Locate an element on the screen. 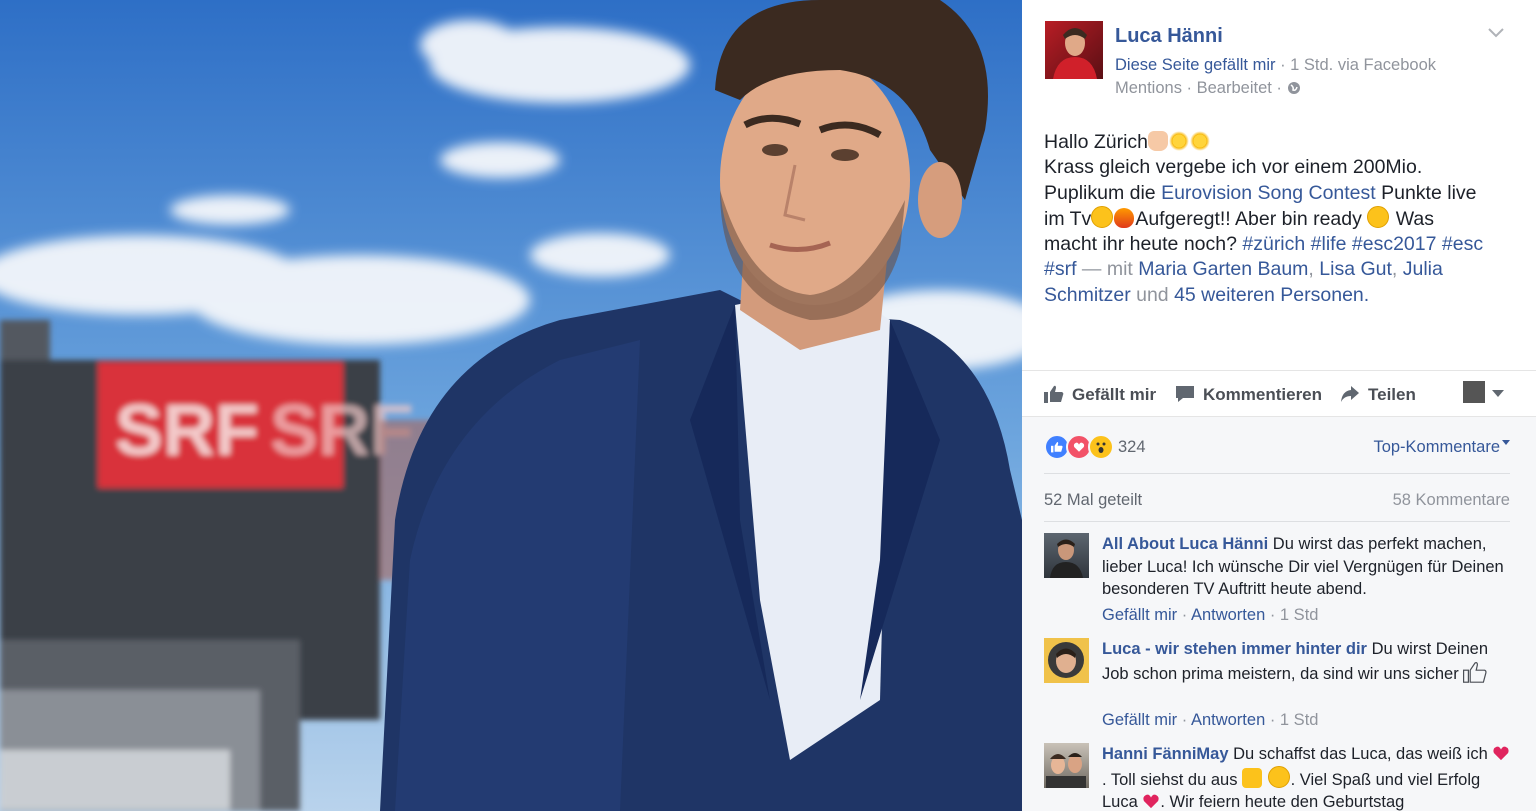 Image resolution: width=1536 pixels, height=811 pixels. like-button: Gefällt mir is located at coordinates (1100, 396).